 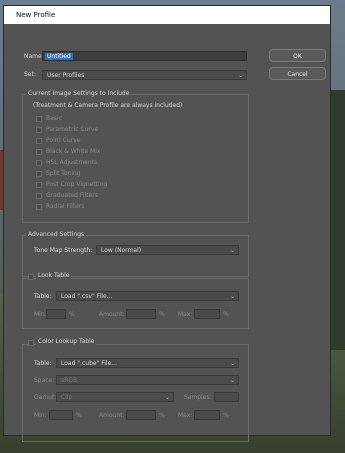 I want to click on look-table-table-label: Table:, so click(x=43, y=296).